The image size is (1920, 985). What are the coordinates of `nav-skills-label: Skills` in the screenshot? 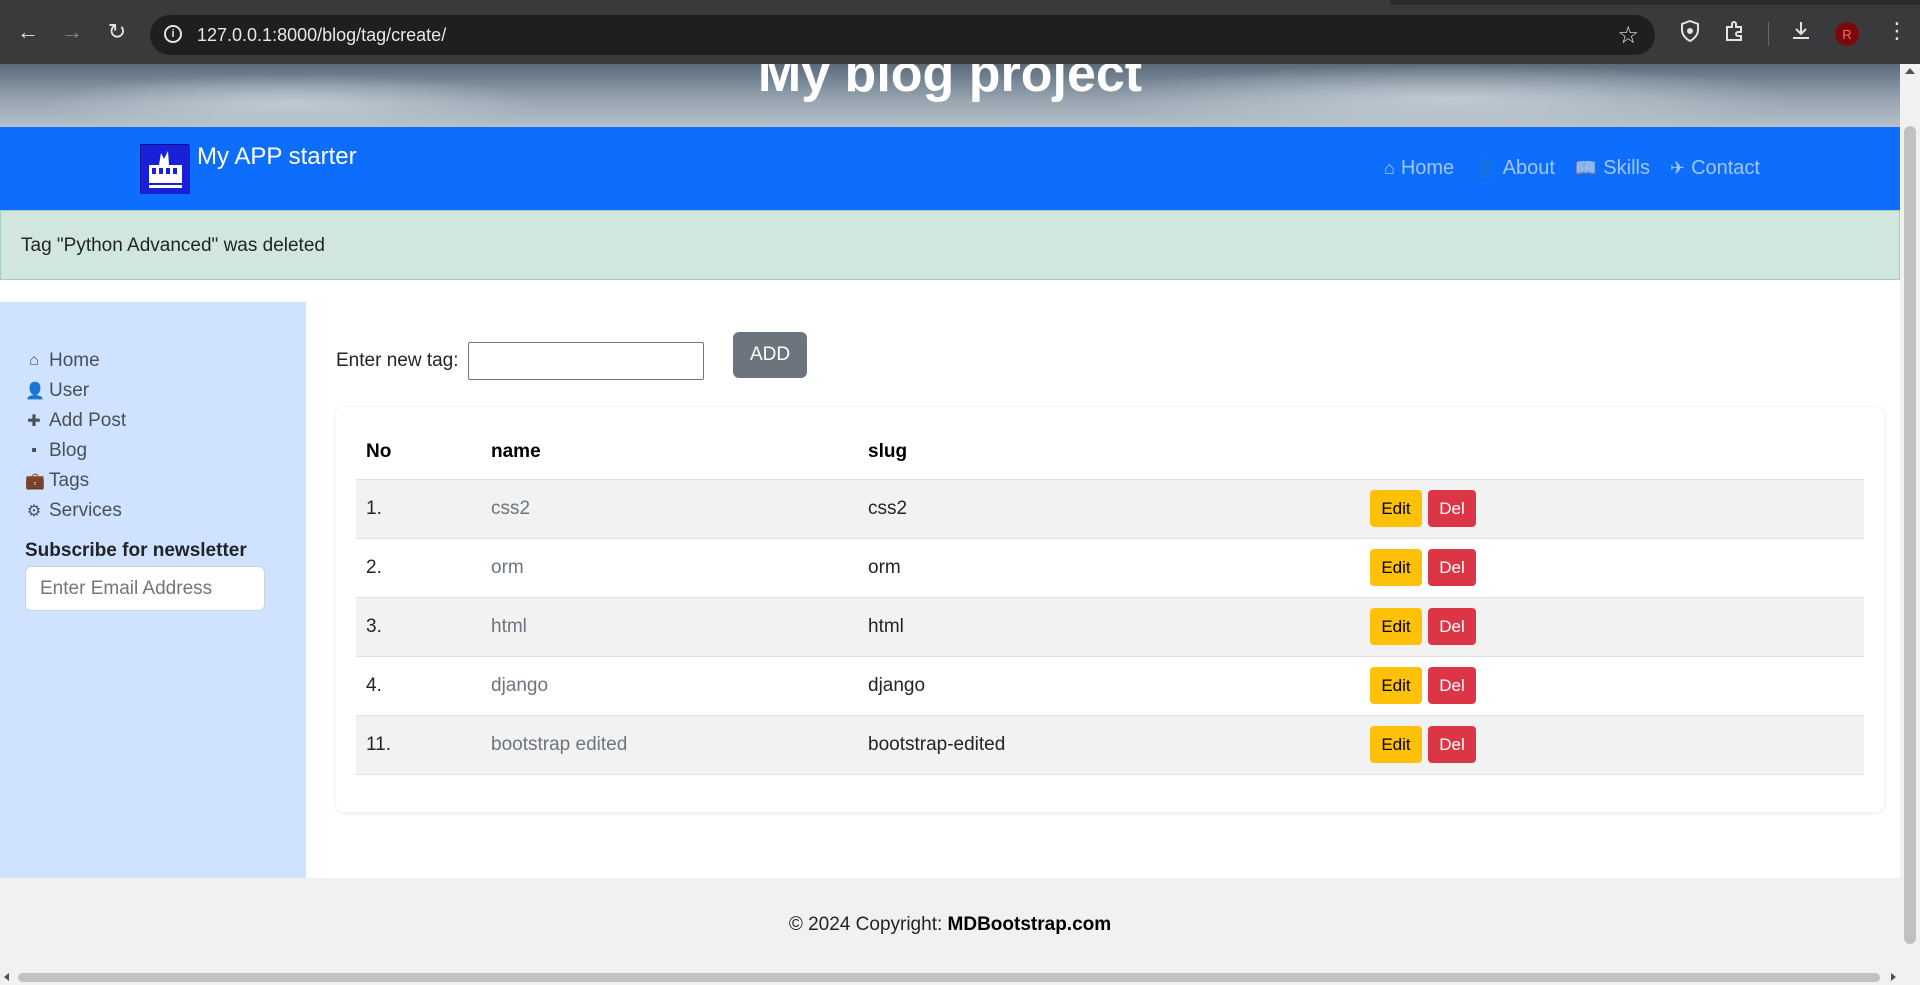 It's located at (1626, 168).